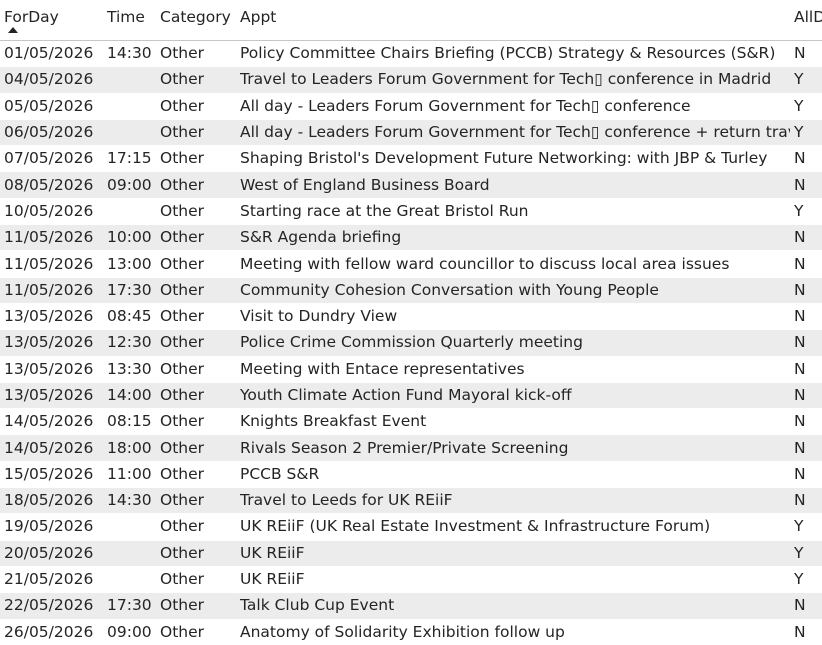 The image size is (822, 645). I want to click on cell-forday: 11/05/2026, so click(51, 264).